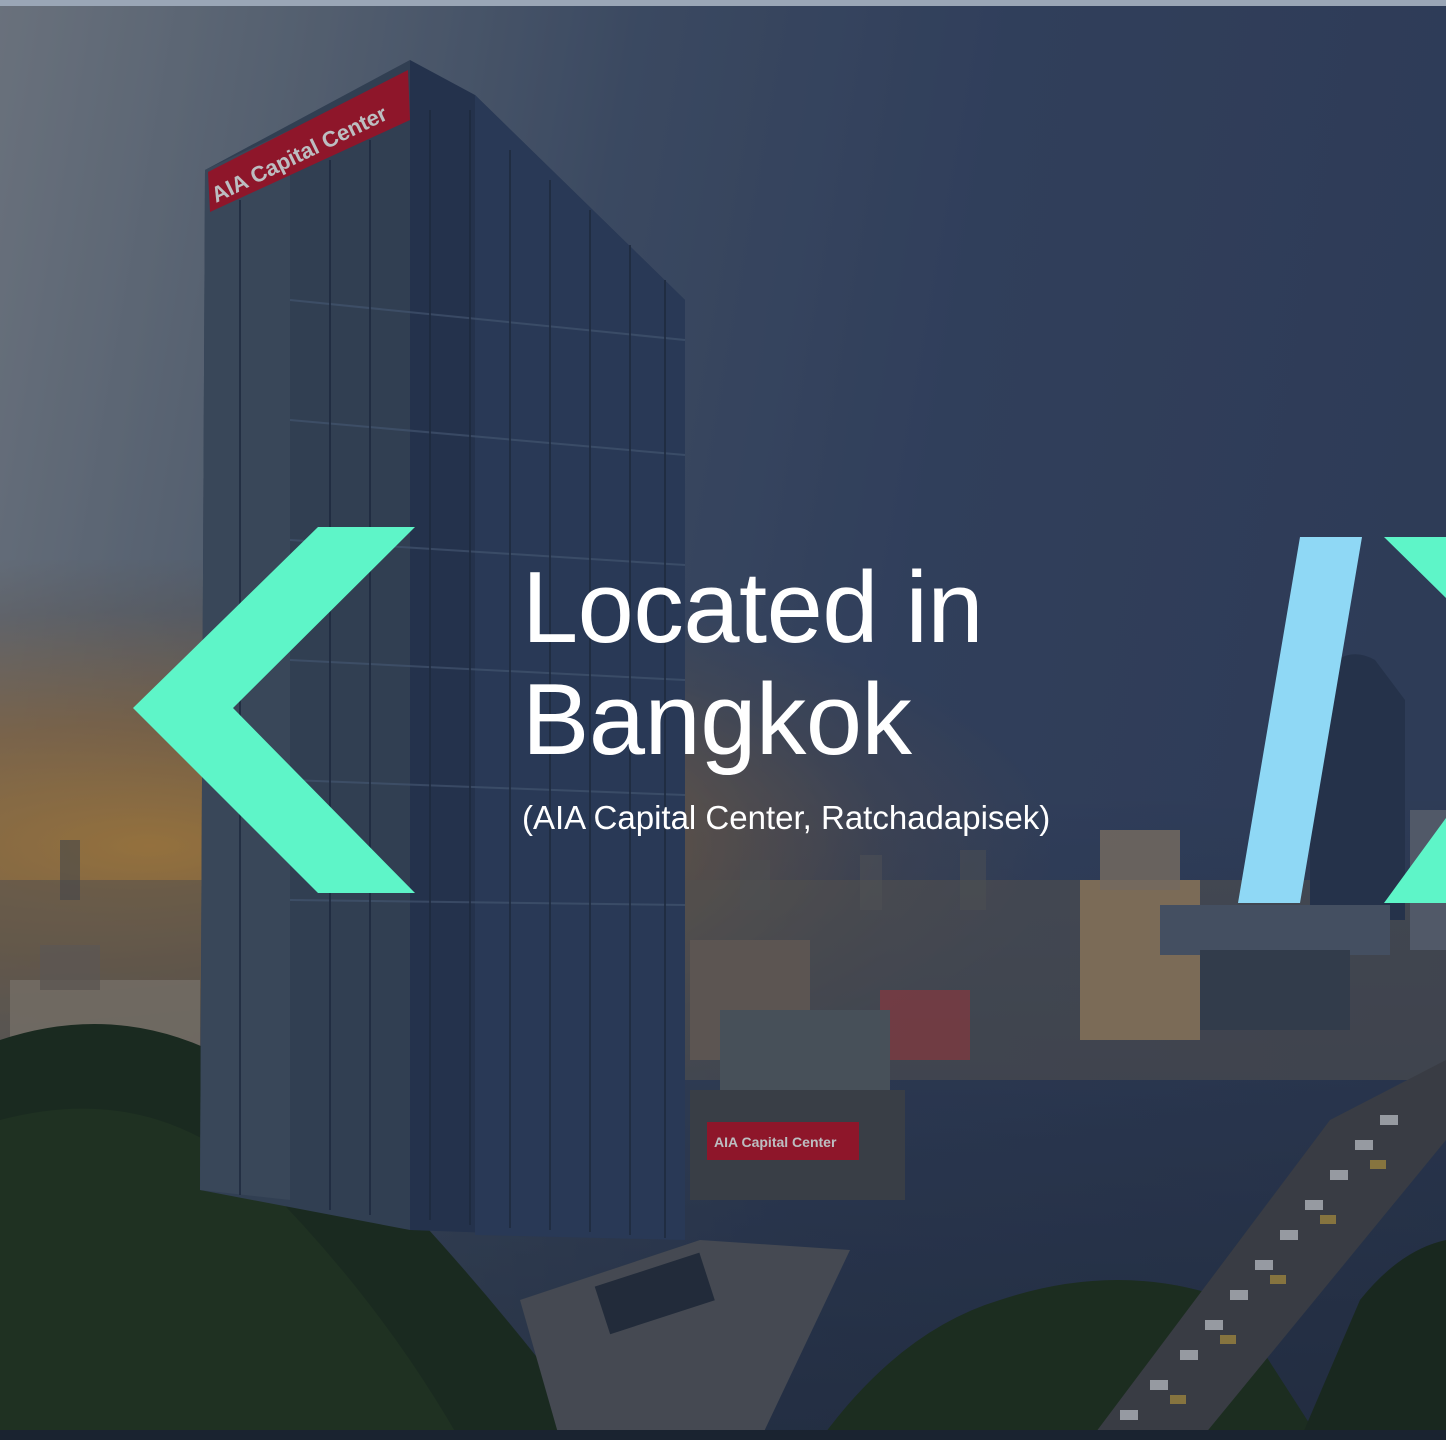  I want to click on headline-line-1: Located in, so click(753, 608).